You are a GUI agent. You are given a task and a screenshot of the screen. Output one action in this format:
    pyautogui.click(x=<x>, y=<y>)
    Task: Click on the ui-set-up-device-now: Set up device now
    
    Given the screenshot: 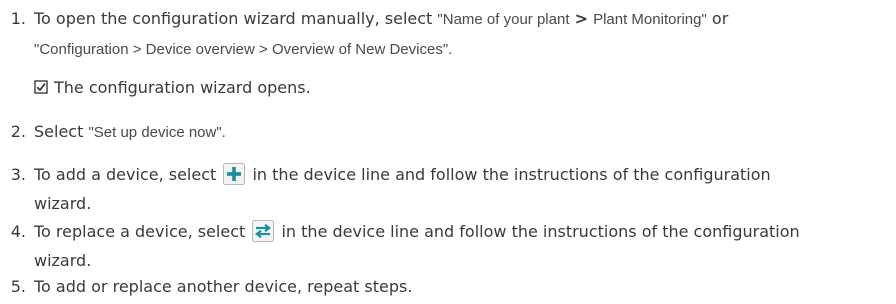 What is the action you would take?
    pyautogui.click(x=155, y=132)
    